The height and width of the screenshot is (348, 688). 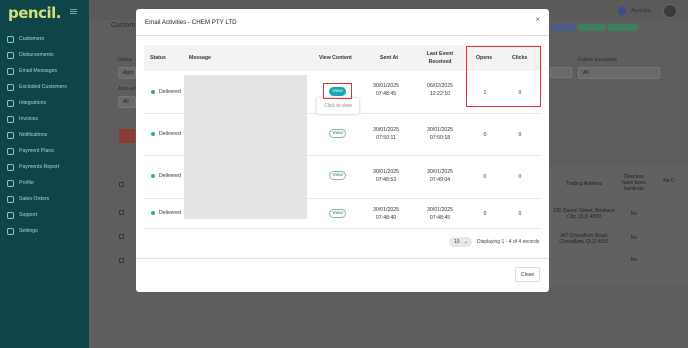 I want to click on sidebar-item-settings: Settings, so click(x=44, y=231).